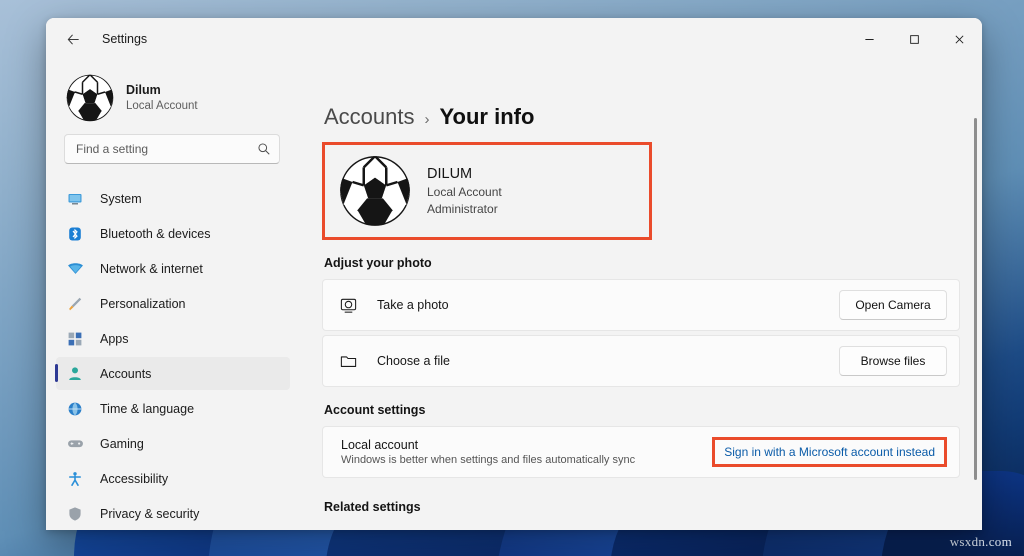  Describe the element at coordinates (75, 514) in the screenshot. I see `shield-icon` at that location.